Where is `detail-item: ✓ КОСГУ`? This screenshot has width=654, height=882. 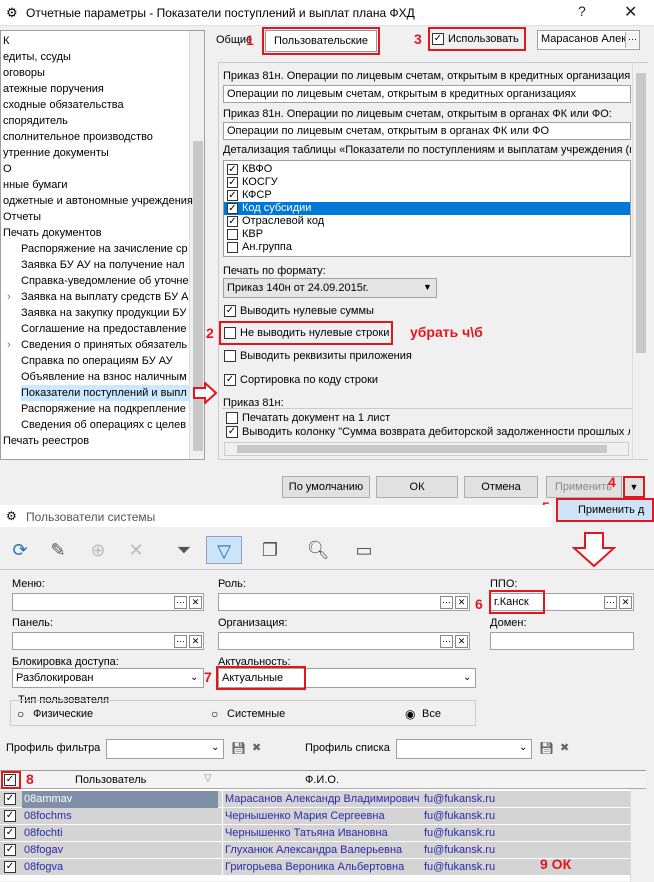 detail-item: ✓ КОСГУ is located at coordinates (427, 182).